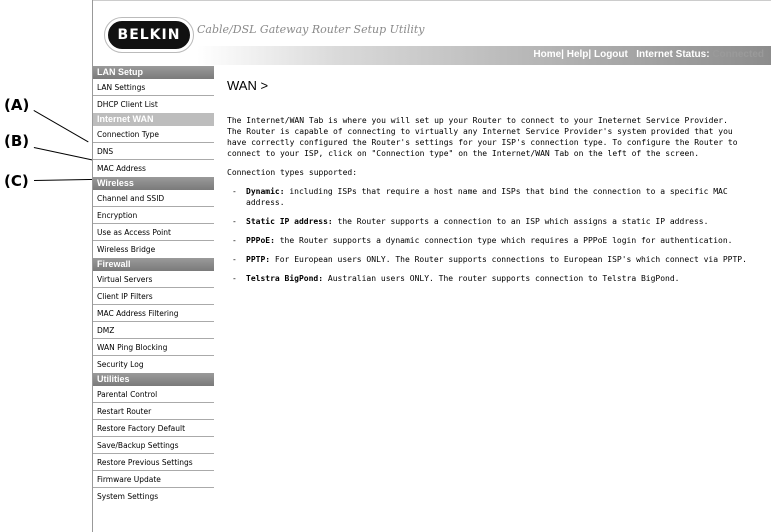 This screenshot has width=771, height=532. I want to click on sidebar-item-wireless-bridge: Wireless Bridge, so click(153, 249).